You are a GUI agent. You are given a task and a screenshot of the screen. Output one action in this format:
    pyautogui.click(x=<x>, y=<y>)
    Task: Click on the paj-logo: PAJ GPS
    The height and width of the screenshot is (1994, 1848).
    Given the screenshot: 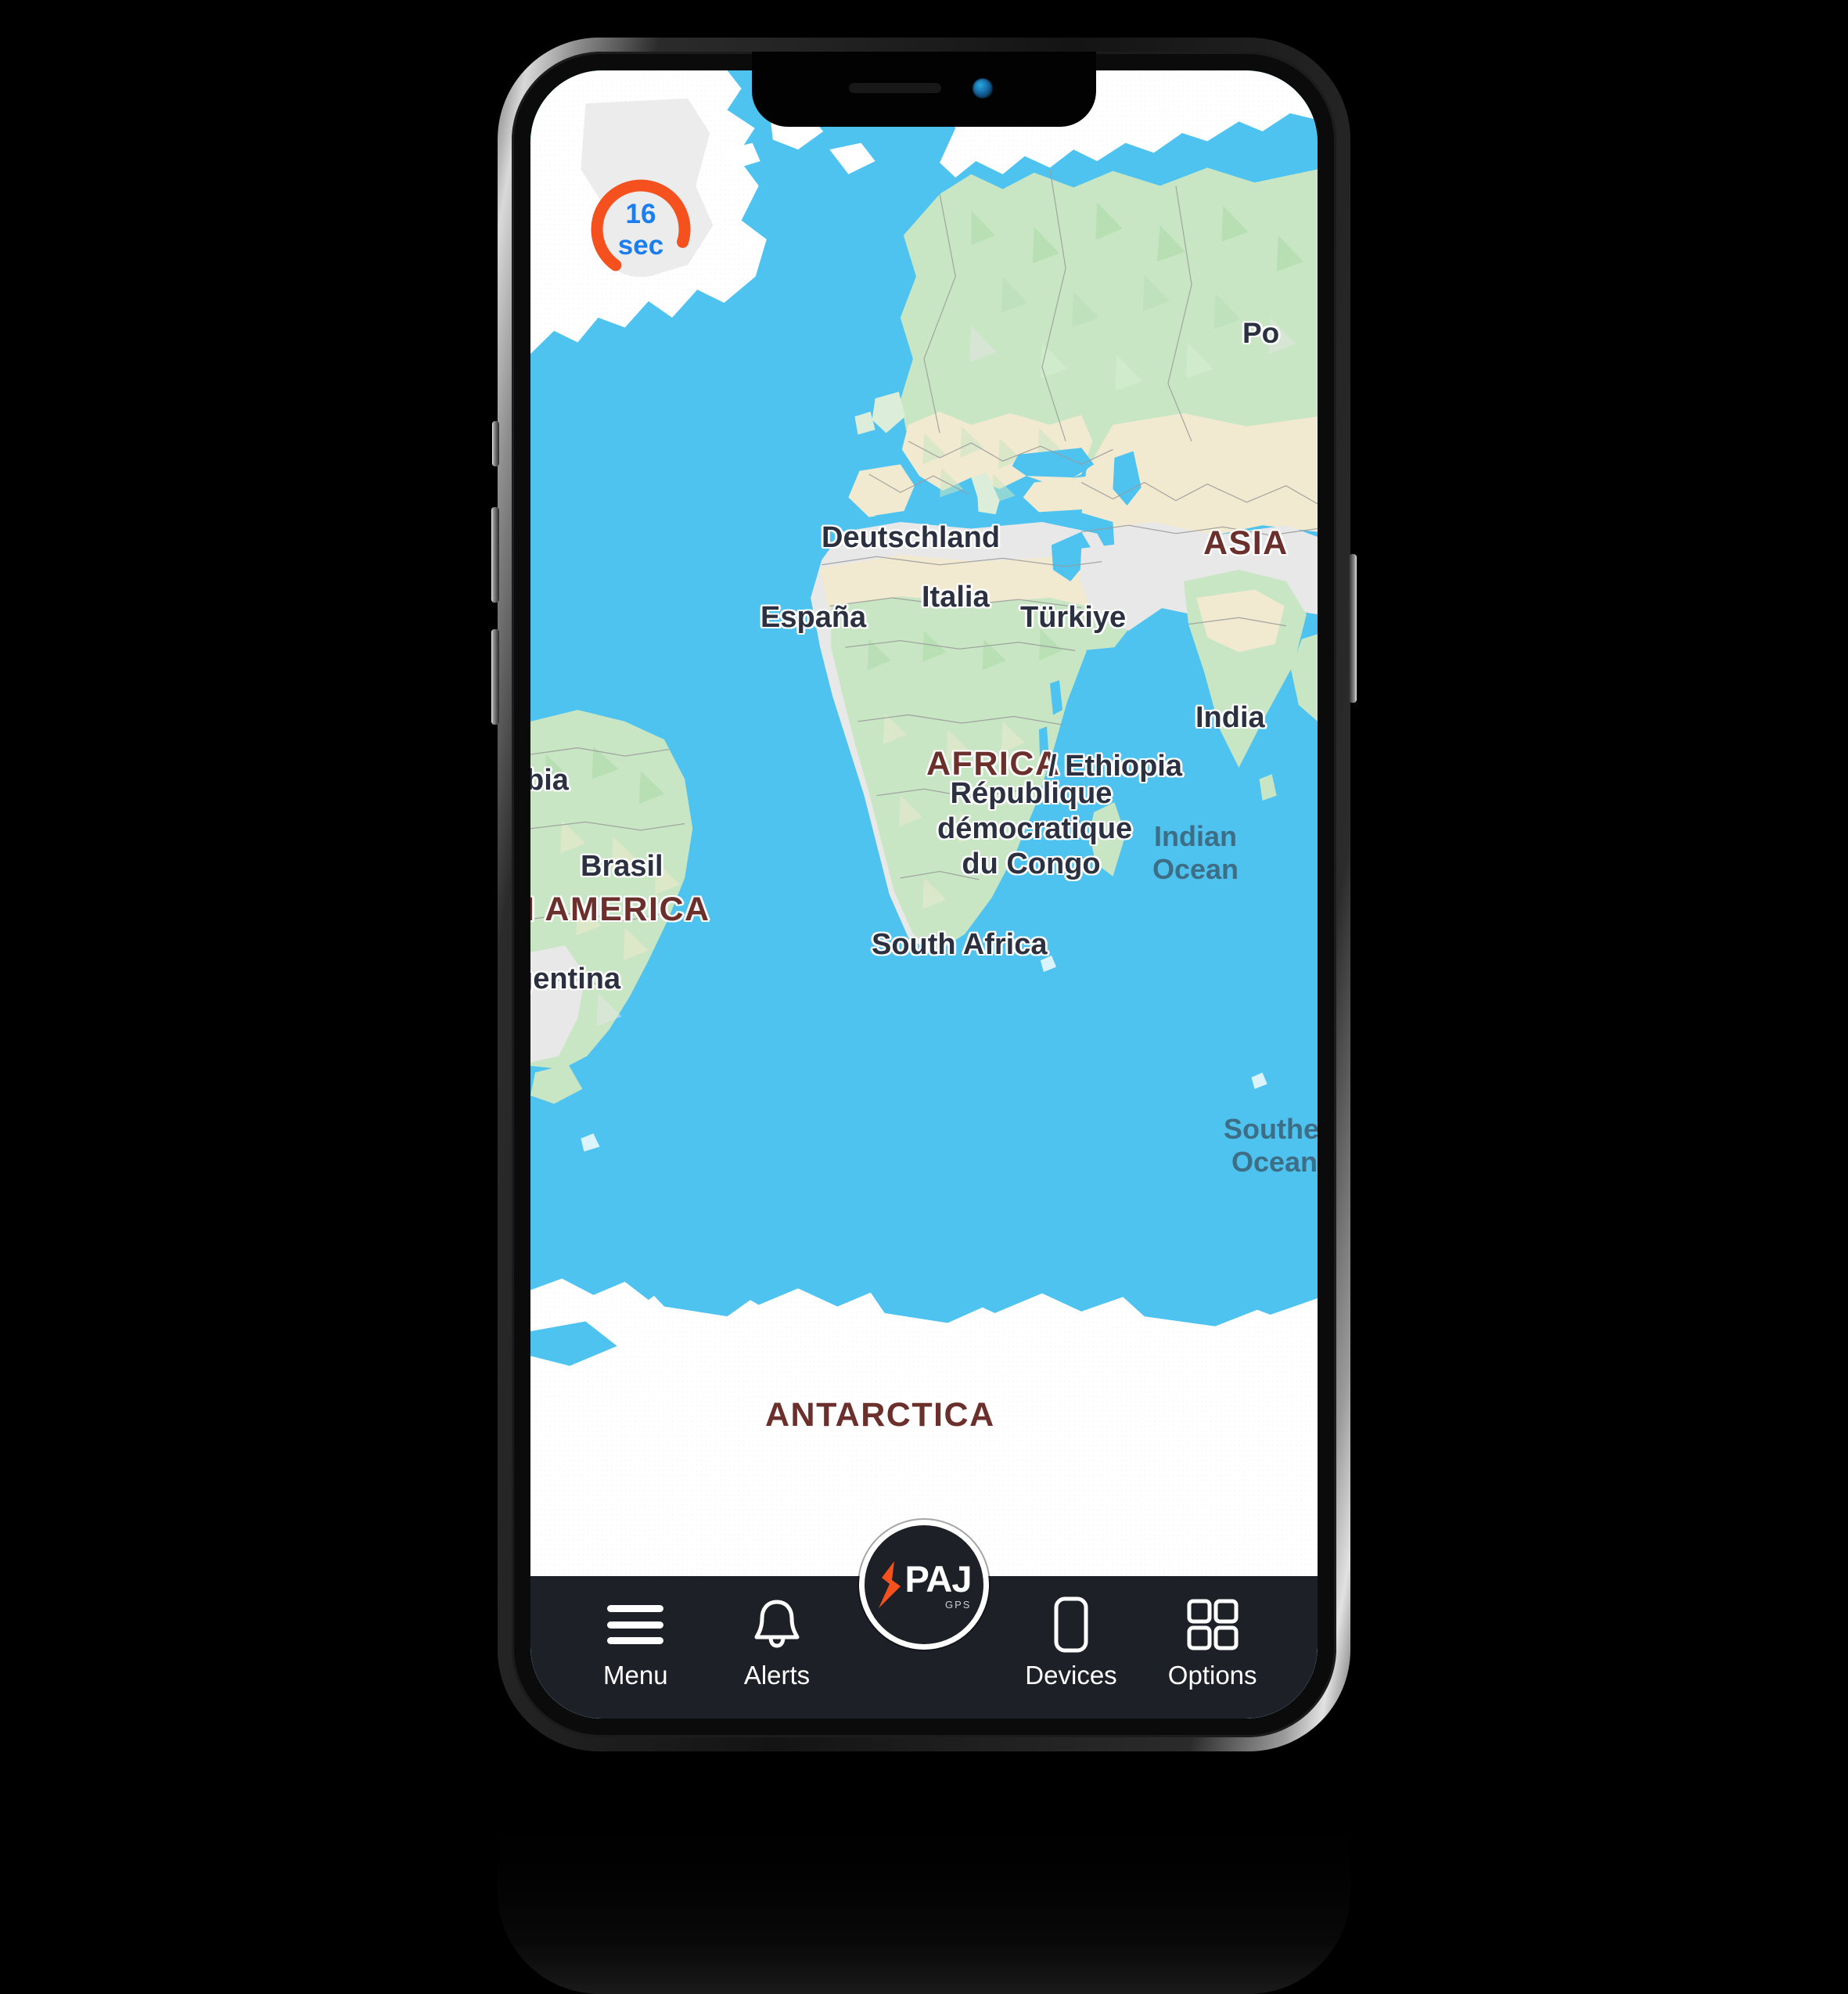 What is the action you would take?
    pyautogui.click(x=924, y=1585)
    